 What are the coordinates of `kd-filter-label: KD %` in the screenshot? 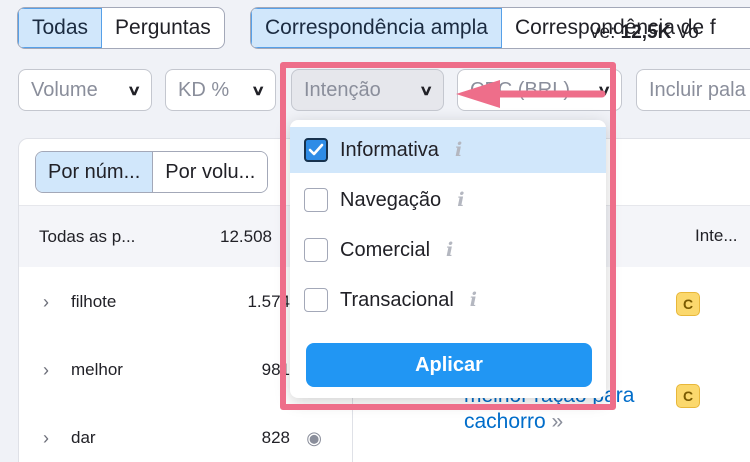 It's located at (204, 89).